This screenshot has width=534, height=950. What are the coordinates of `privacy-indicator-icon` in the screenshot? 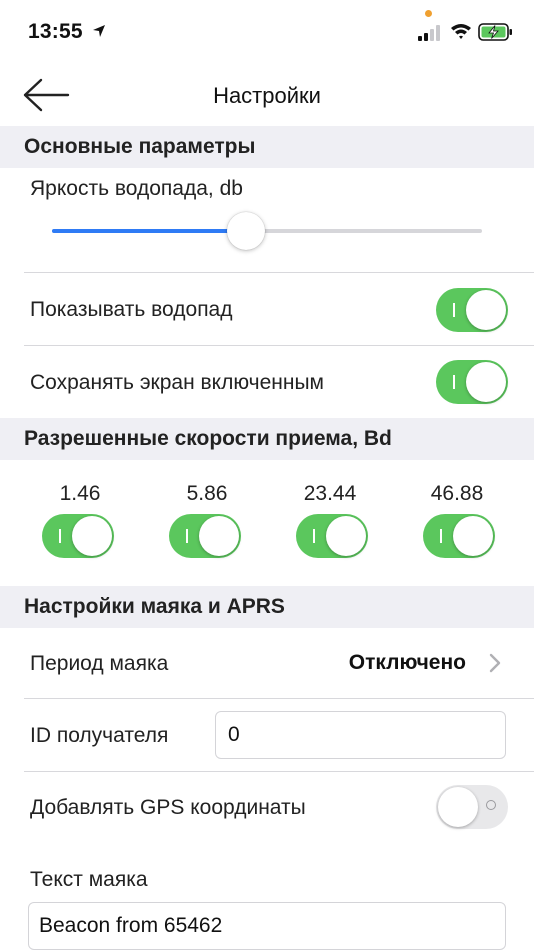 It's located at (428, 13).